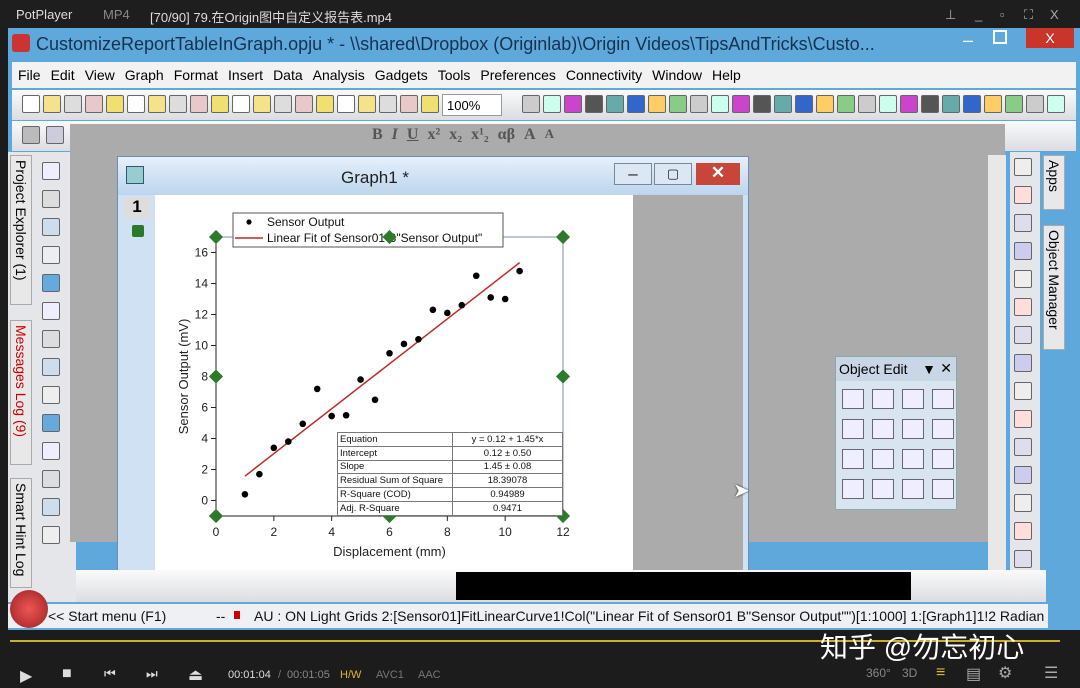 The width and height of the screenshot is (1080, 688). What do you see at coordinates (633, 174) in the screenshot?
I see `minimize-button: –` at bounding box center [633, 174].